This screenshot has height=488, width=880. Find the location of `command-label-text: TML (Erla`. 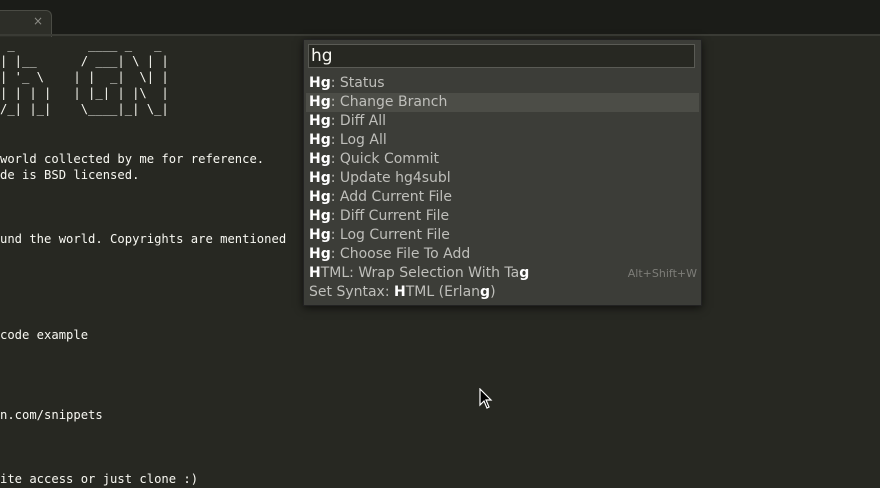

command-label-text: TML (Erla is located at coordinates (438, 292).